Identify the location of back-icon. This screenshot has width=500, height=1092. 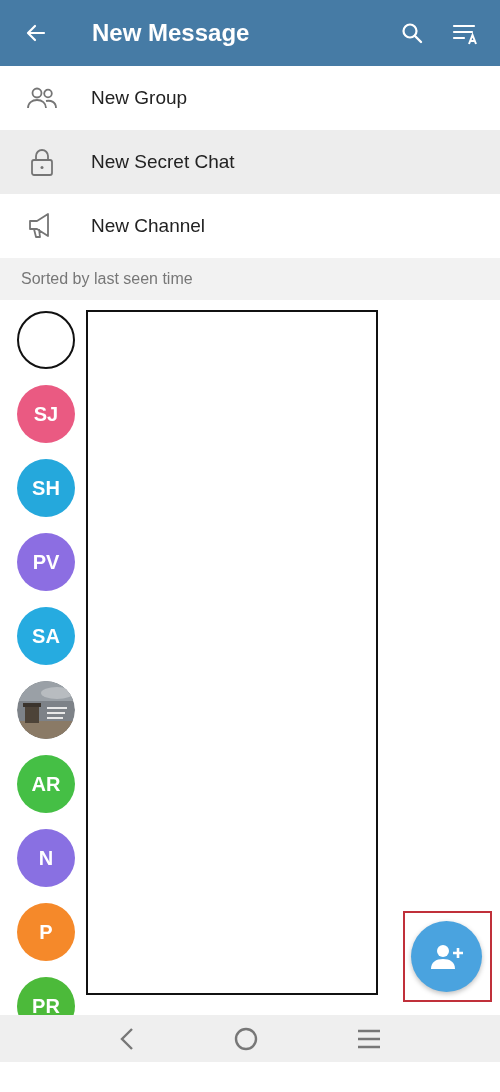
(127, 1038).